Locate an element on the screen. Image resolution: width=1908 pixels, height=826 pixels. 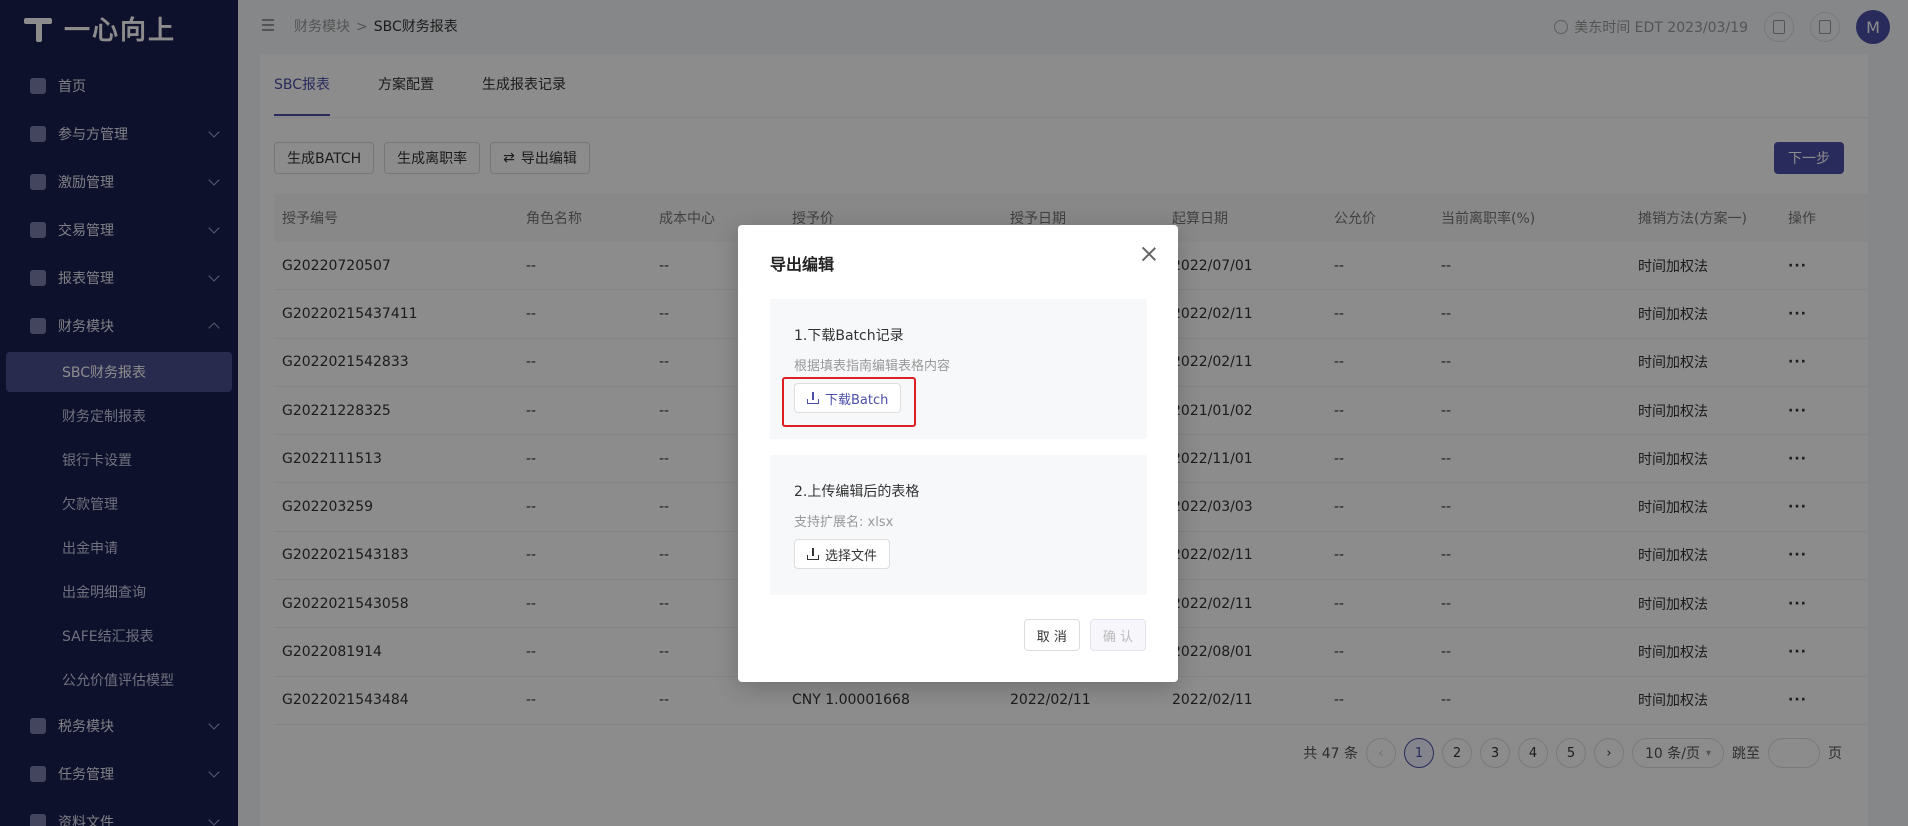
step1-desc: 根据填表指南编辑表格内容 is located at coordinates (872, 366).